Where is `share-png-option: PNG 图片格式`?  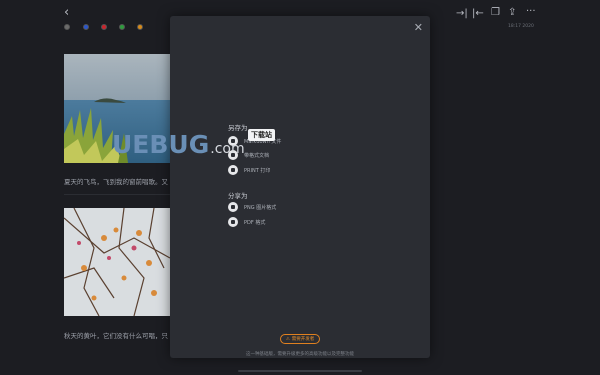
share-png-option: PNG 图片格式 is located at coordinates (252, 207).